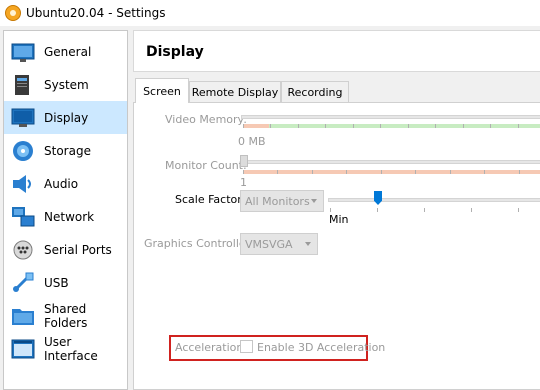  What do you see at coordinates (246, 346) in the screenshot?
I see `enable-3d-acceleration-checkbox` at bounding box center [246, 346].